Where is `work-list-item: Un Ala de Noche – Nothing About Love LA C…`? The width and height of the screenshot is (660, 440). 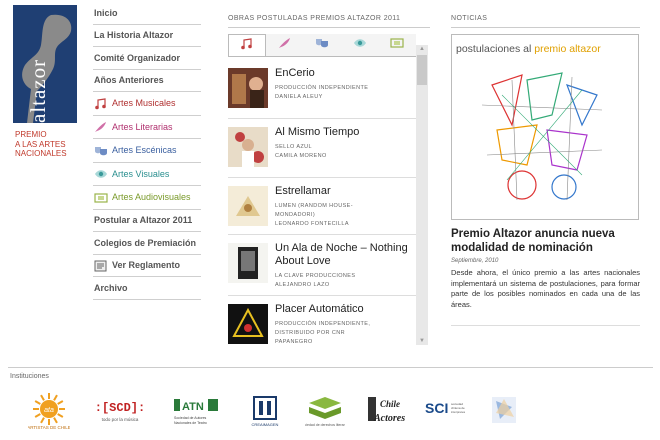 work-list-item: Un Ala de Noche – Nothing About Love LA C… is located at coordinates (322, 265).